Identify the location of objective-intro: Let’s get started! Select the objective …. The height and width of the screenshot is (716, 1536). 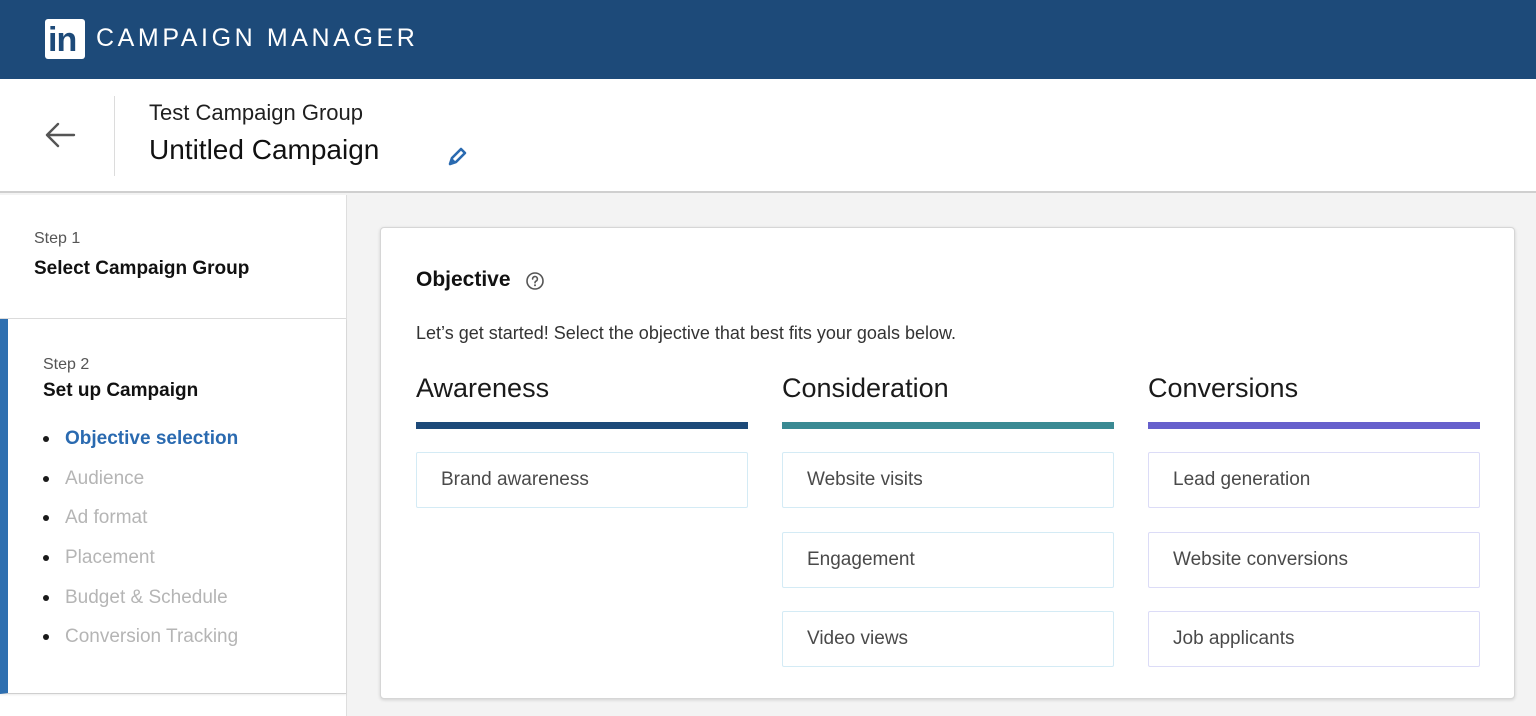
(686, 333).